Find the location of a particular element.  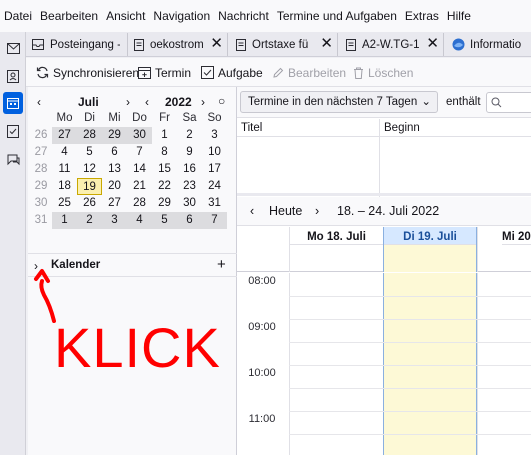

day-cell: 16 is located at coordinates (189, 169).